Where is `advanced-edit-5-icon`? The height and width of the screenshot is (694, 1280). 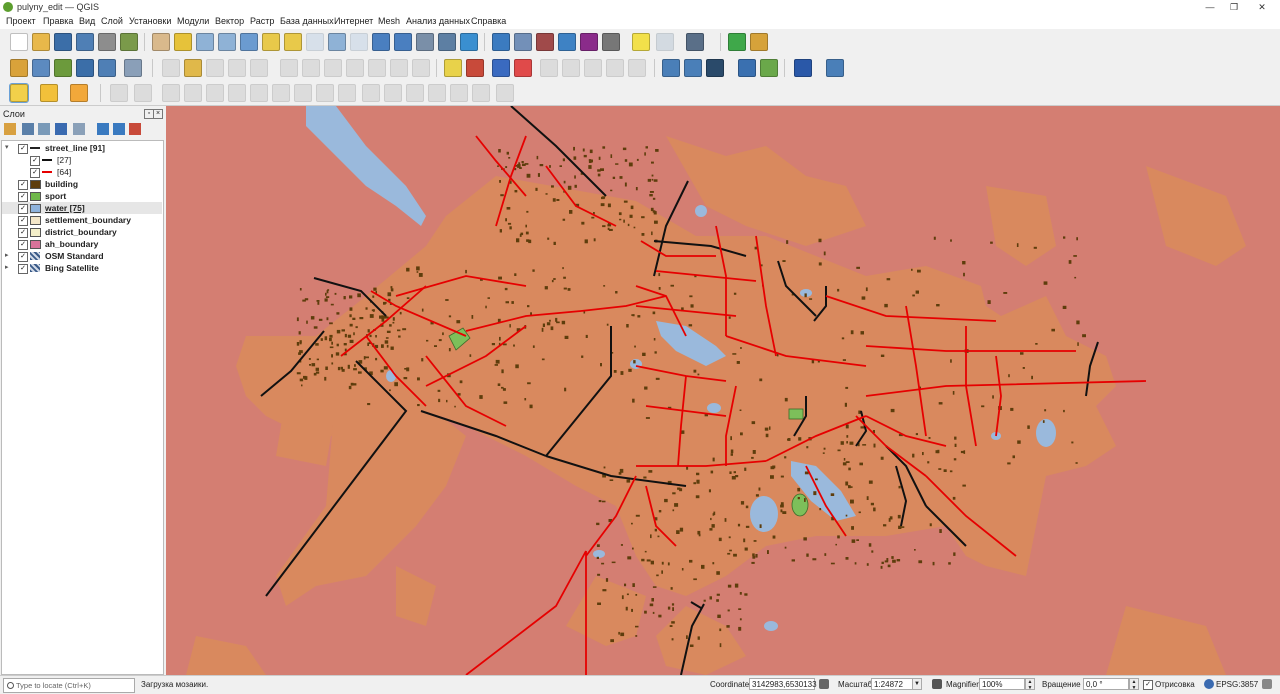
advanced-edit-5-icon is located at coordinates (237, 93).